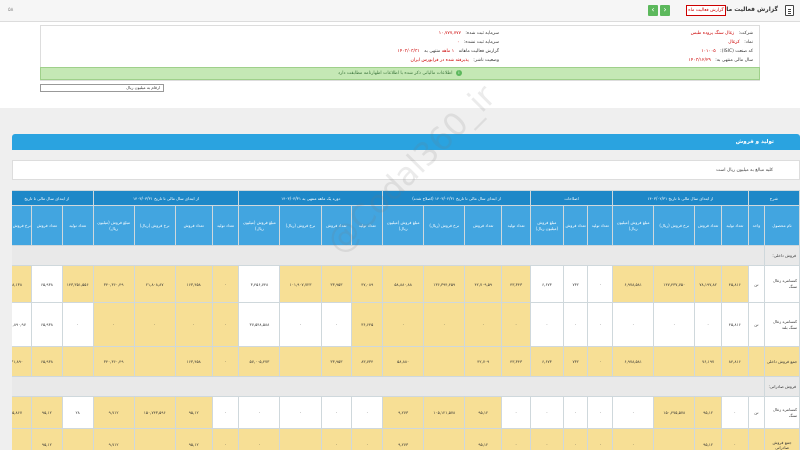 Image resolution: width=800 pixels, height=450 pixels. I want to click on table-cell: تن, so click(756, 284).